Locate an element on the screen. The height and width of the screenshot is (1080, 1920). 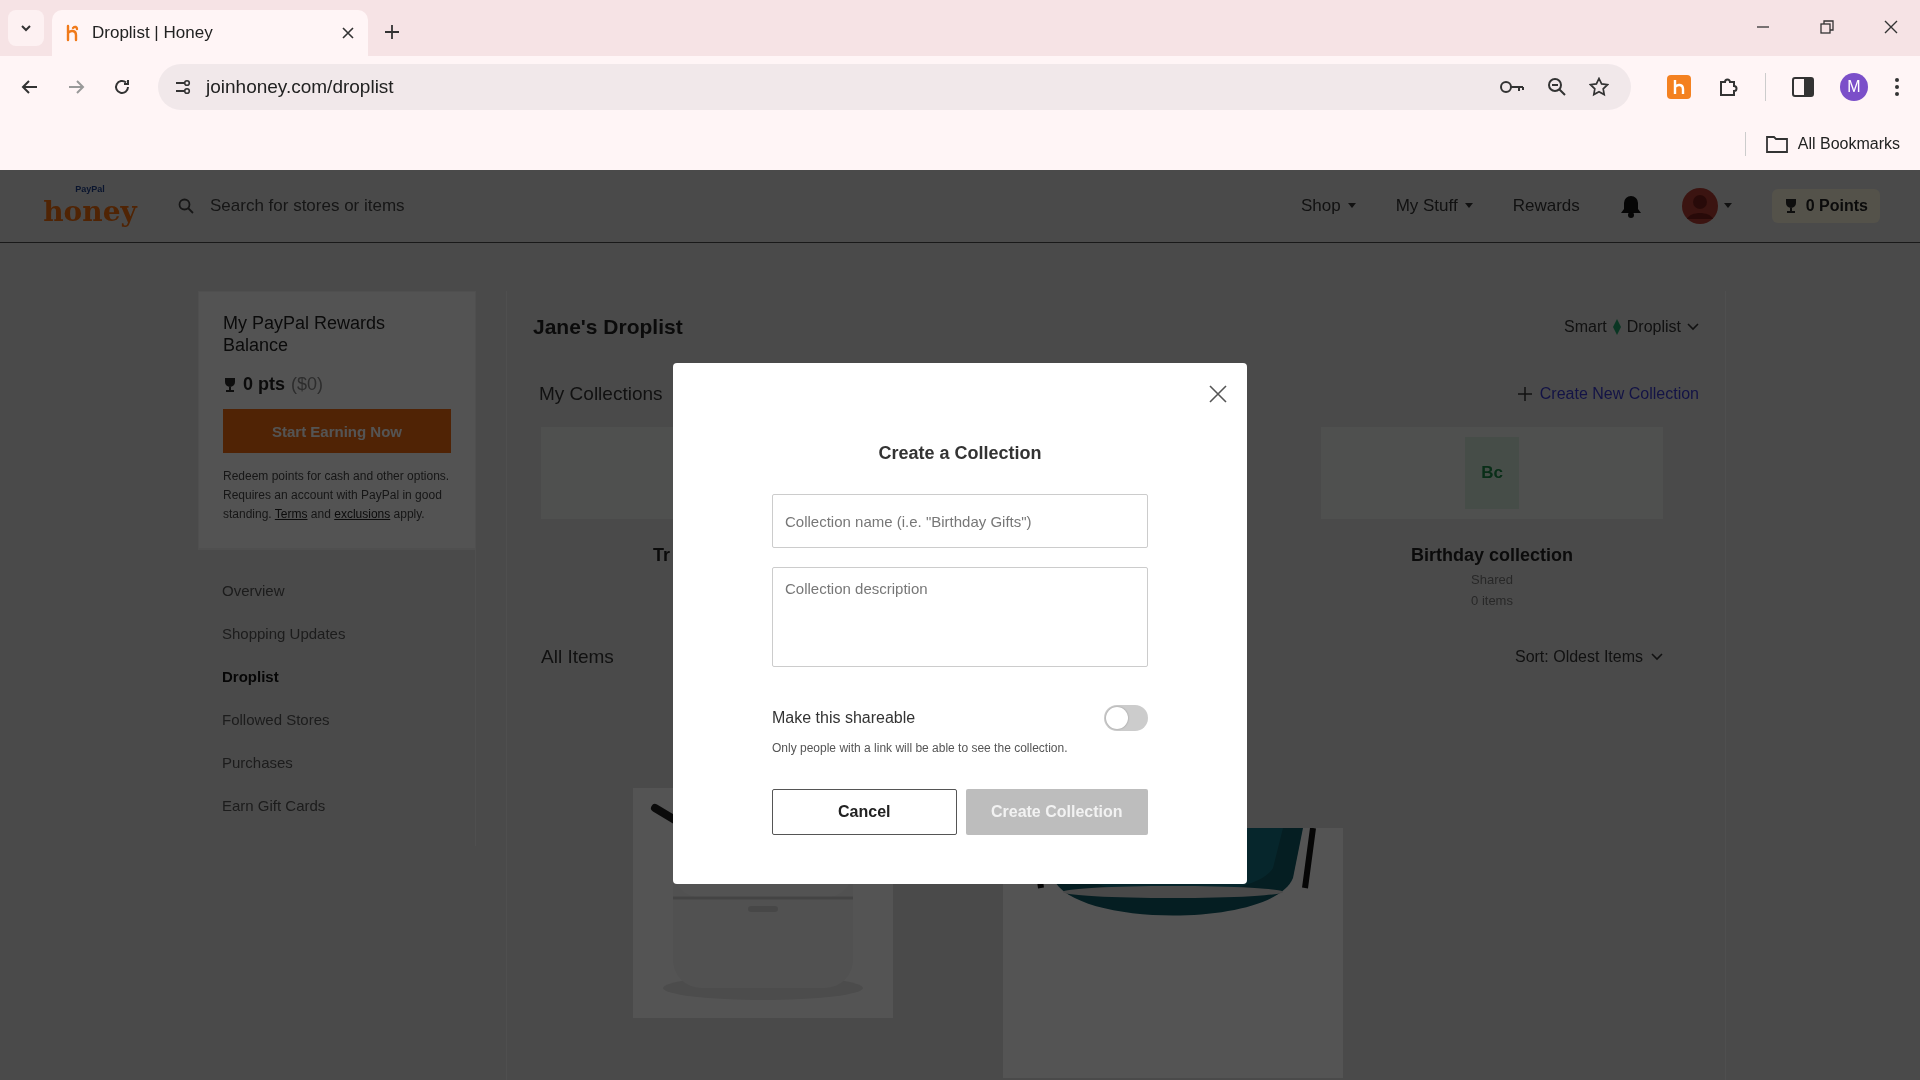
site-settings-icon is located at coordinates (183, 87).